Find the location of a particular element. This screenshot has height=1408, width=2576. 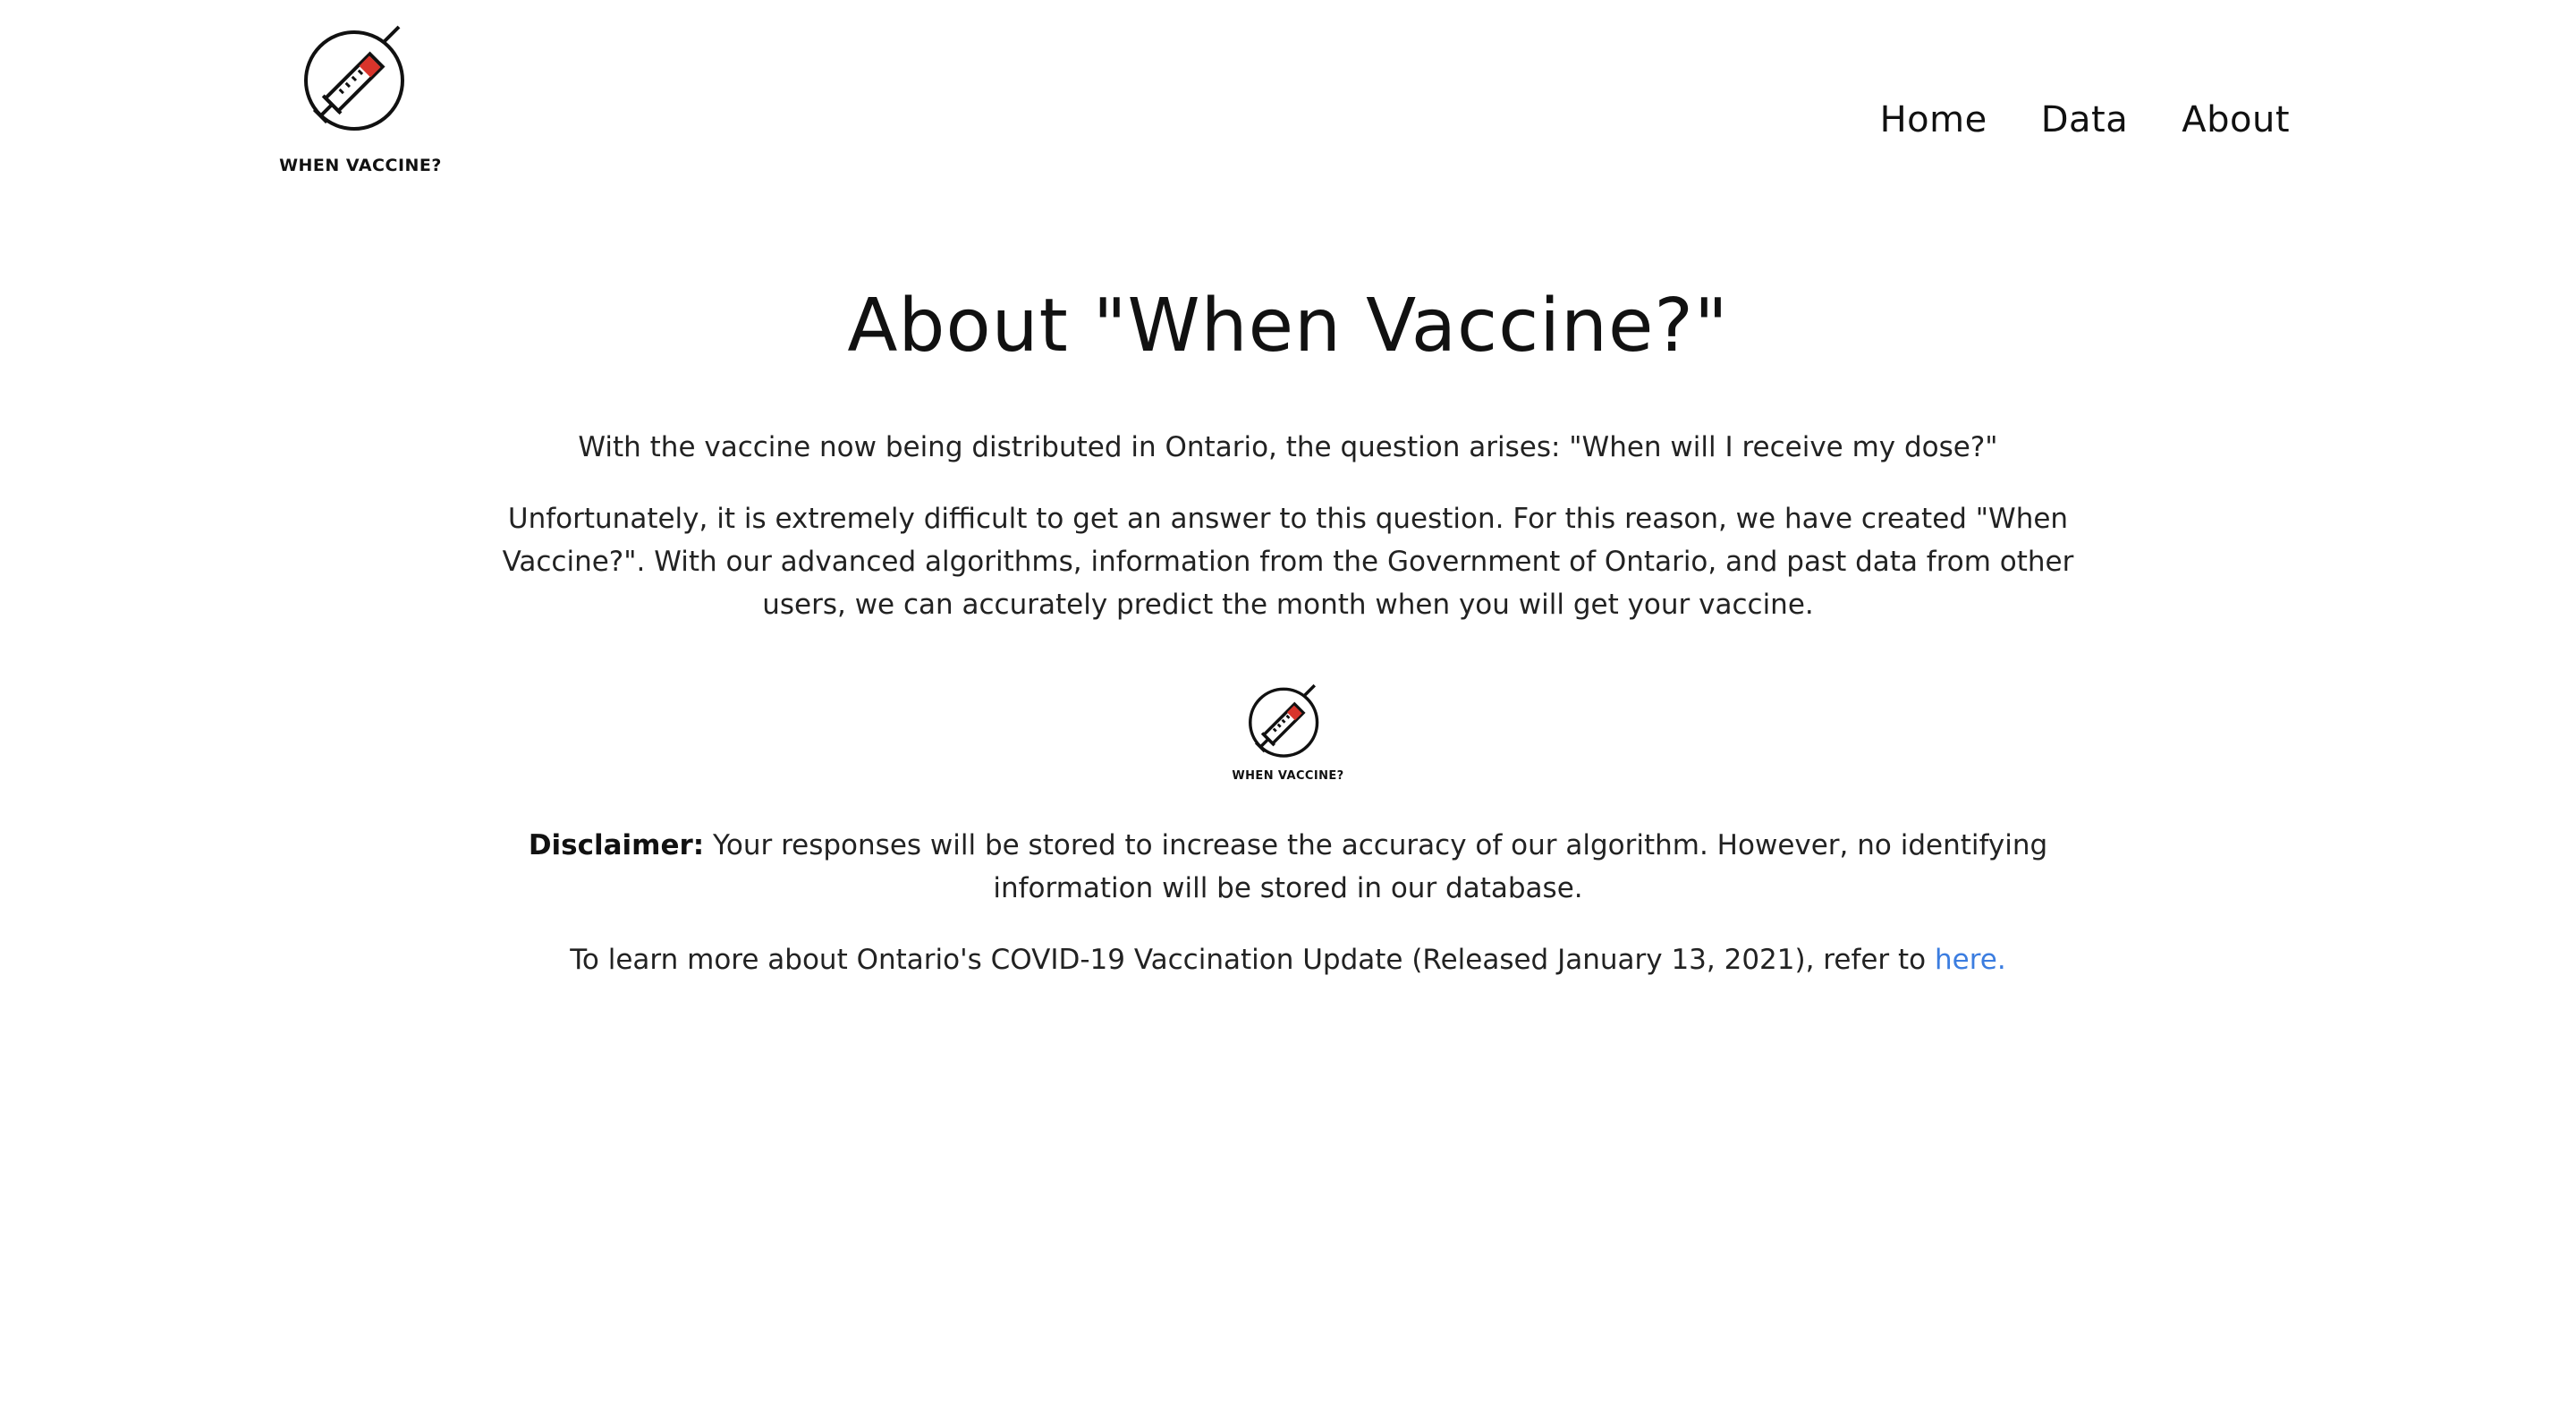

main-nav: Home Data About is located at coordinates (2085, 120).